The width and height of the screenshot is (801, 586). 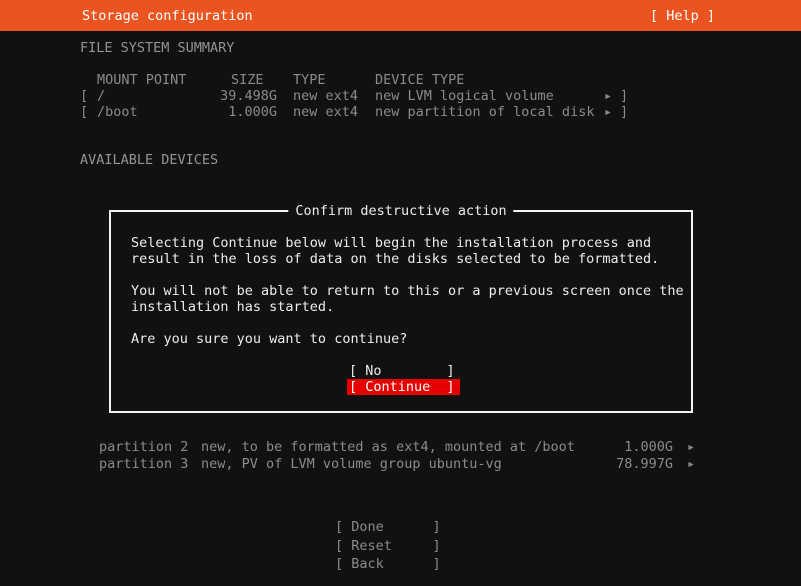 What do you see at coordinates (252, 112) in the screenshot?
I see `size-value: 1.000G` at bounding box center [252, 112].